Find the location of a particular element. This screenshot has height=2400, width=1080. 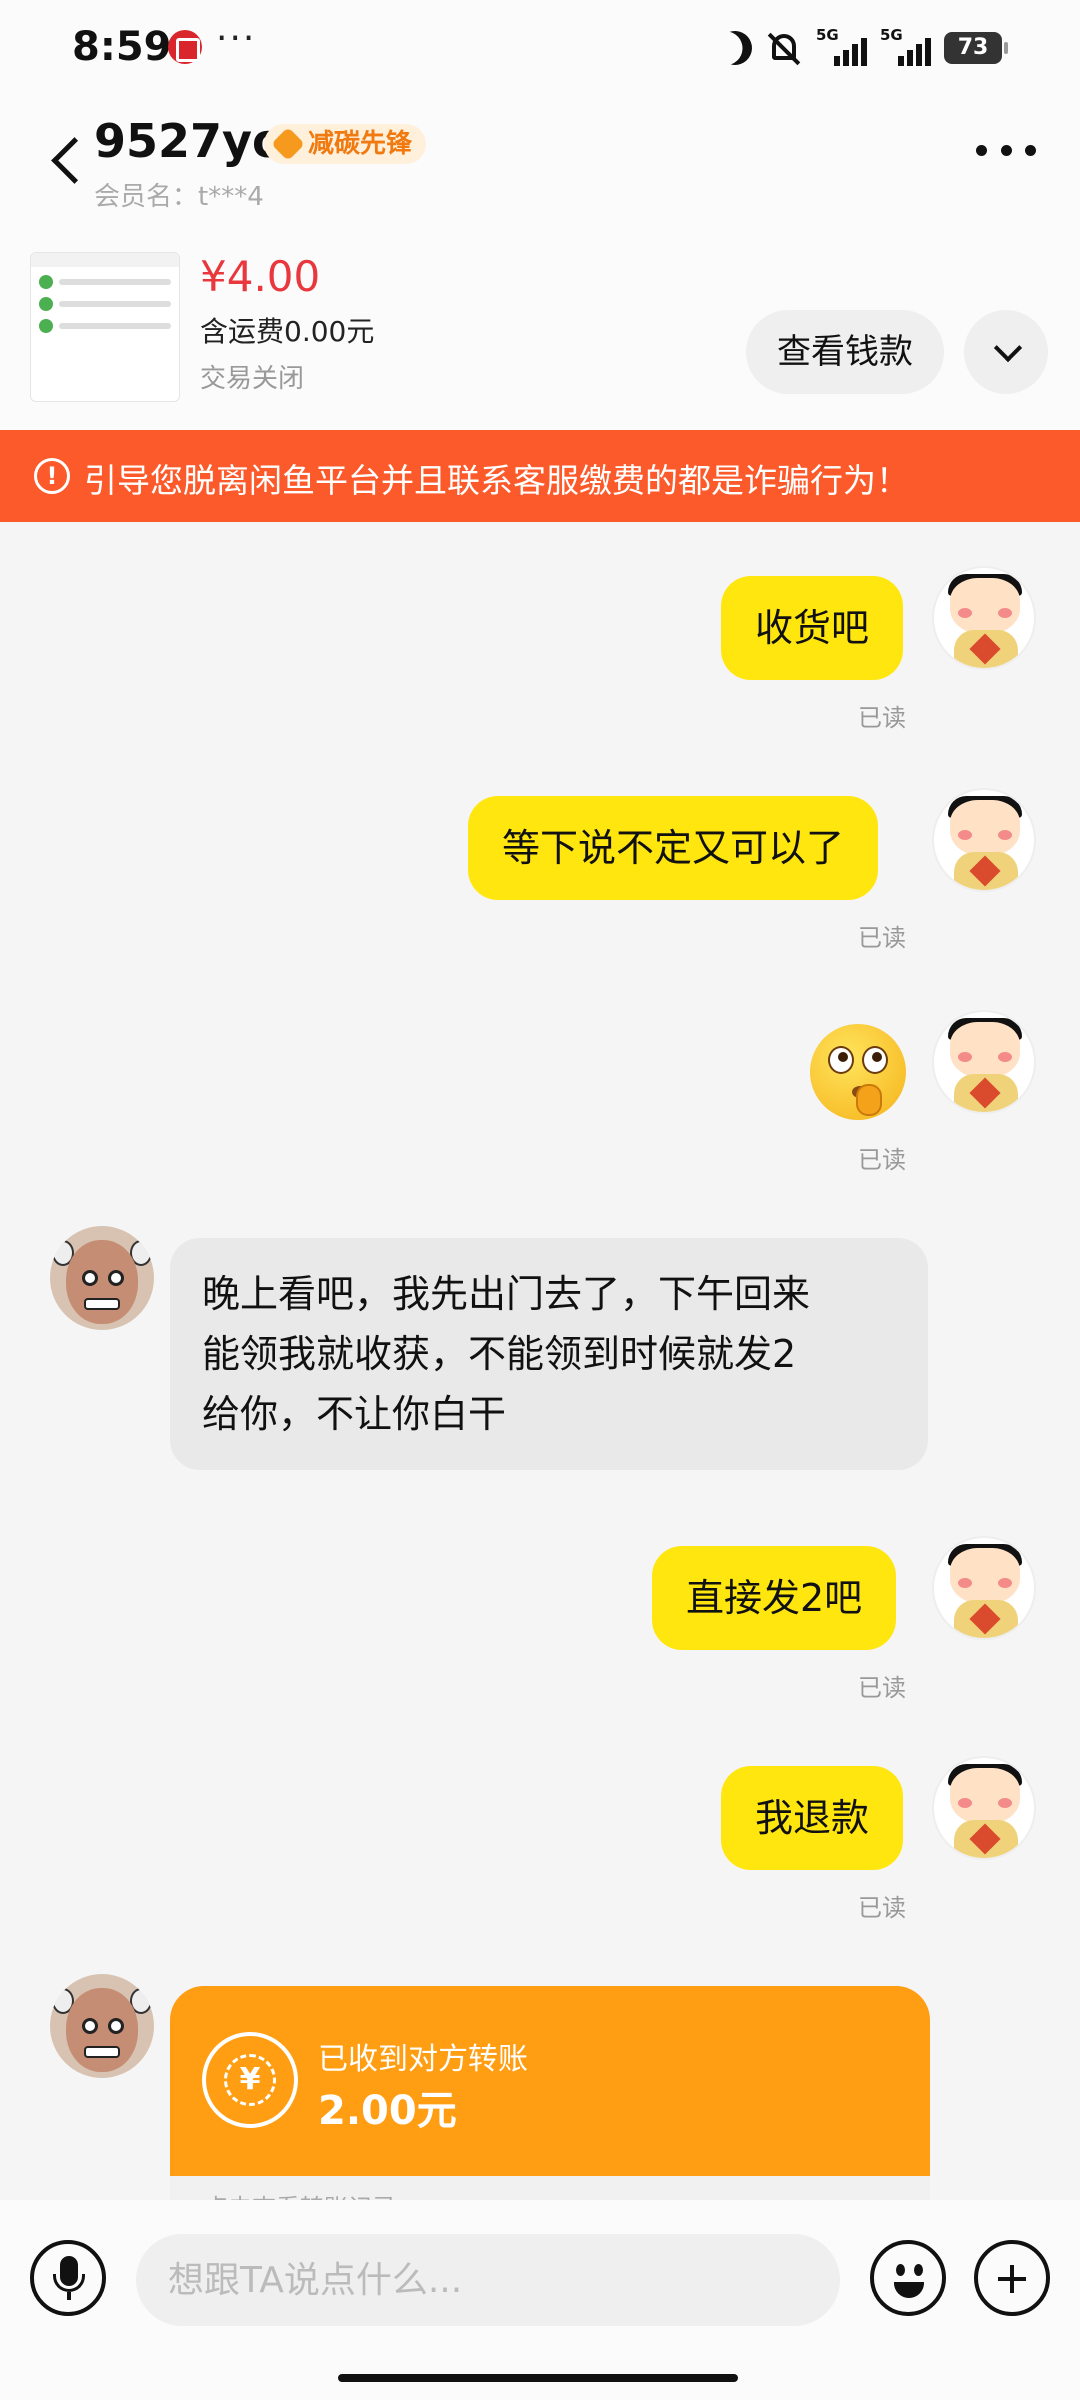

my-message-bubble: 直接发2吧 is located at coordinates (774, 1598).